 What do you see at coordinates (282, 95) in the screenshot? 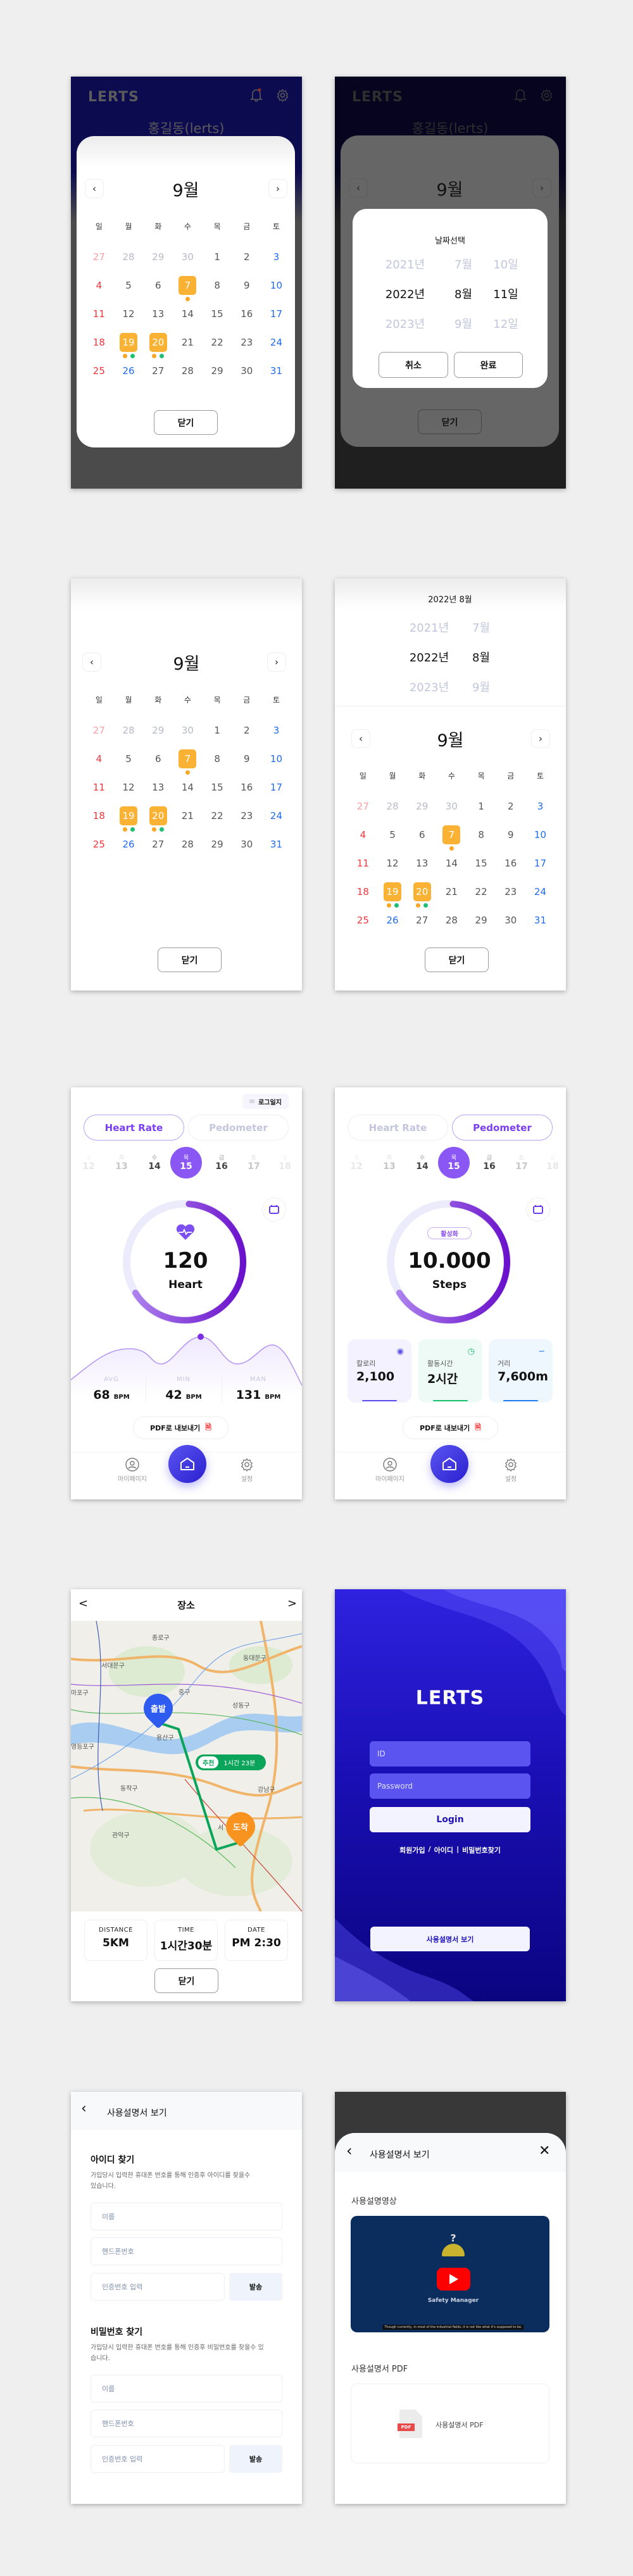
I see `gear-icon` at bounding box center [282, 95].